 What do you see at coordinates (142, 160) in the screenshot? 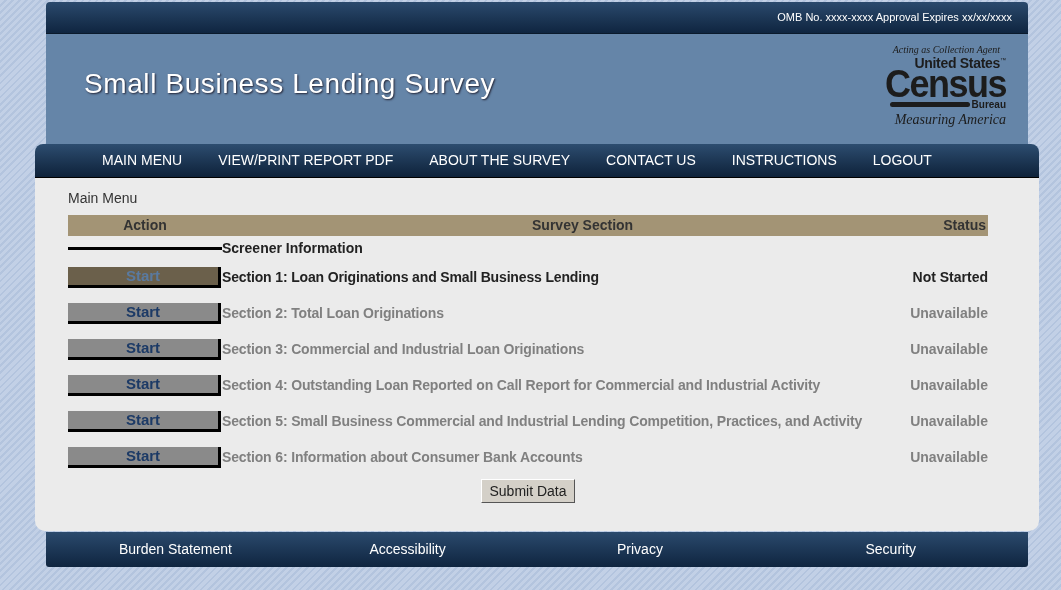
I see `nav-link: MAIN MENU` at bounding box center [142, 160].